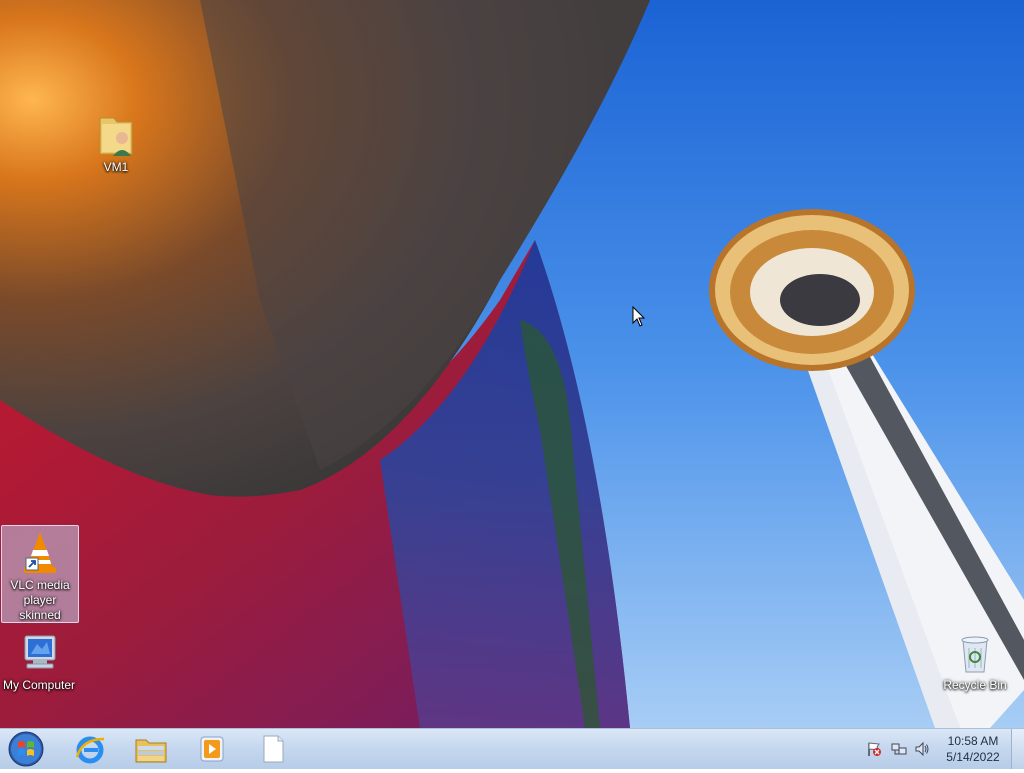 This screenshot has width=1024, height=773. I want to click on vlc-cone-icon, so click(40, 552).